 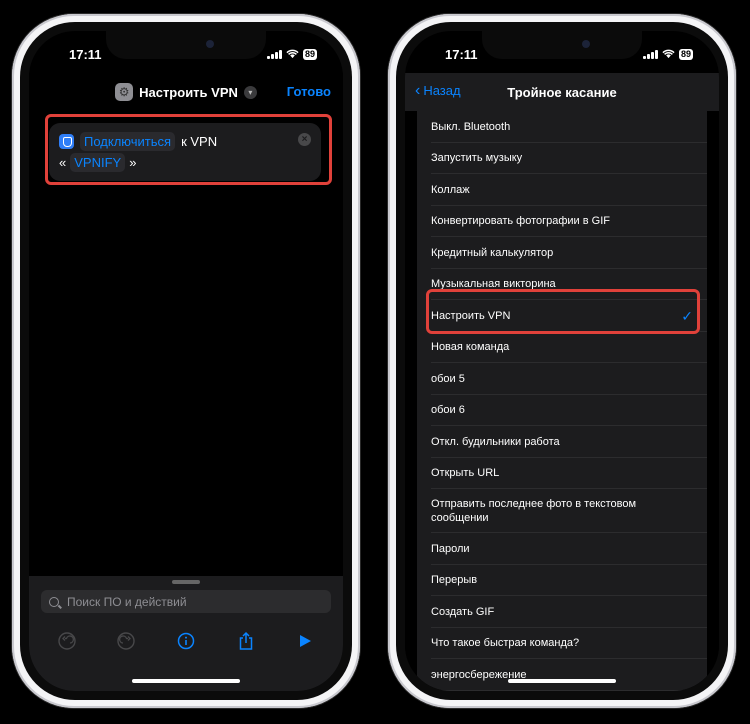 I want to click on search-bar, so click(x=186, y=601).